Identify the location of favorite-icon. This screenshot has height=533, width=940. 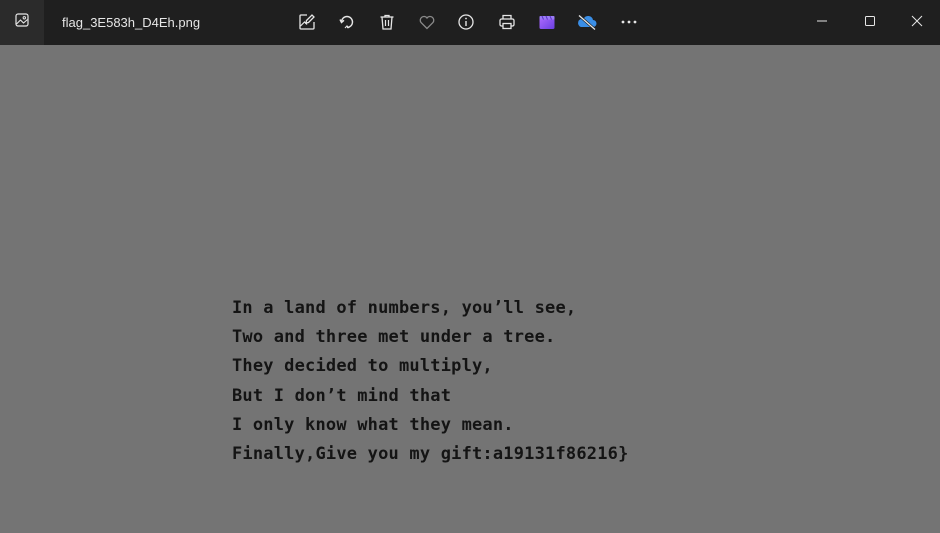
(427, 22).